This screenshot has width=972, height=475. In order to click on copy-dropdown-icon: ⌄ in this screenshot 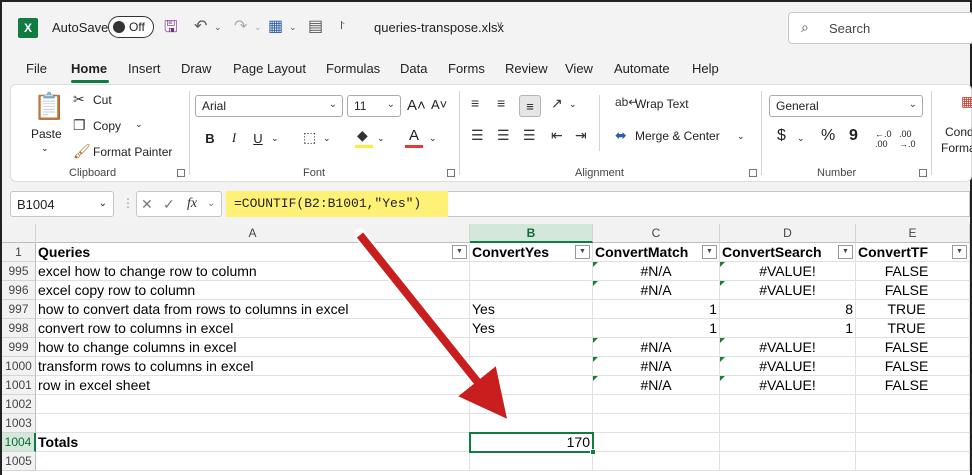, I will do `click(139, 124)`.